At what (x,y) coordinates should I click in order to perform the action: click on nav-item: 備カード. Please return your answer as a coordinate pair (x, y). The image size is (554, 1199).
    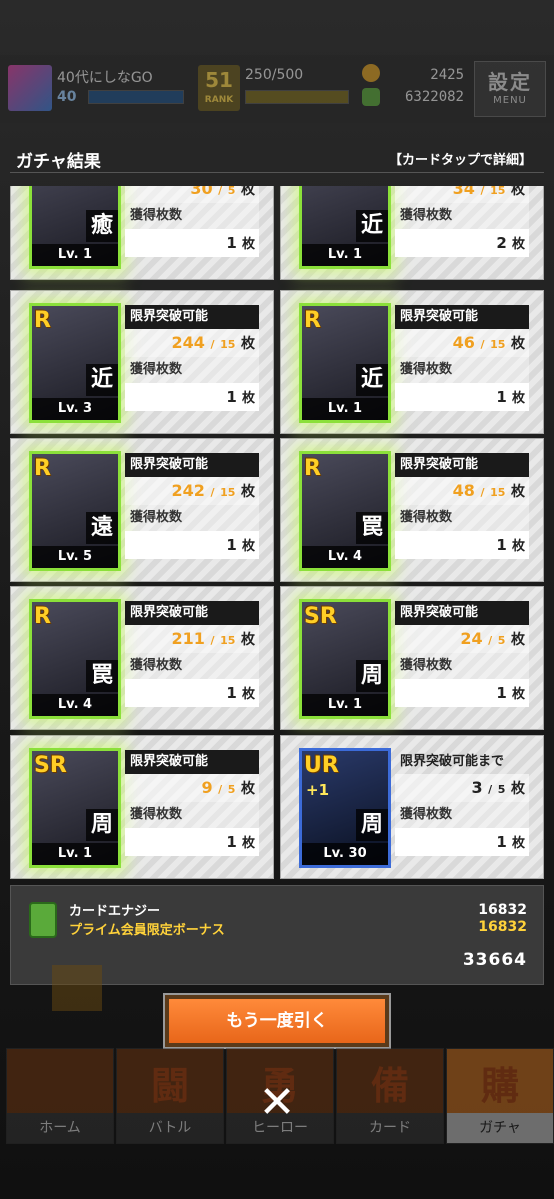
    Looking at the image, I should click on (390, 1096).